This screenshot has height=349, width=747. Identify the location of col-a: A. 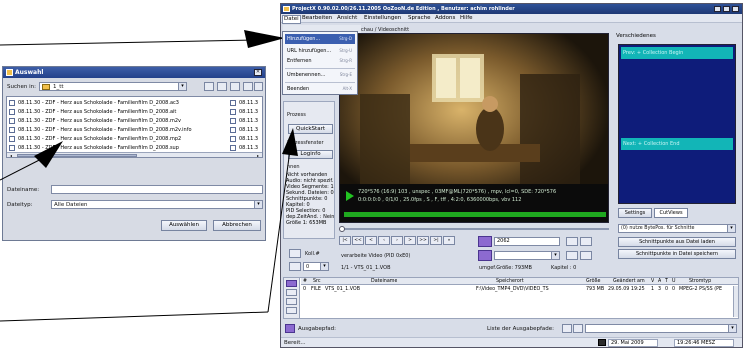
(659, 281).